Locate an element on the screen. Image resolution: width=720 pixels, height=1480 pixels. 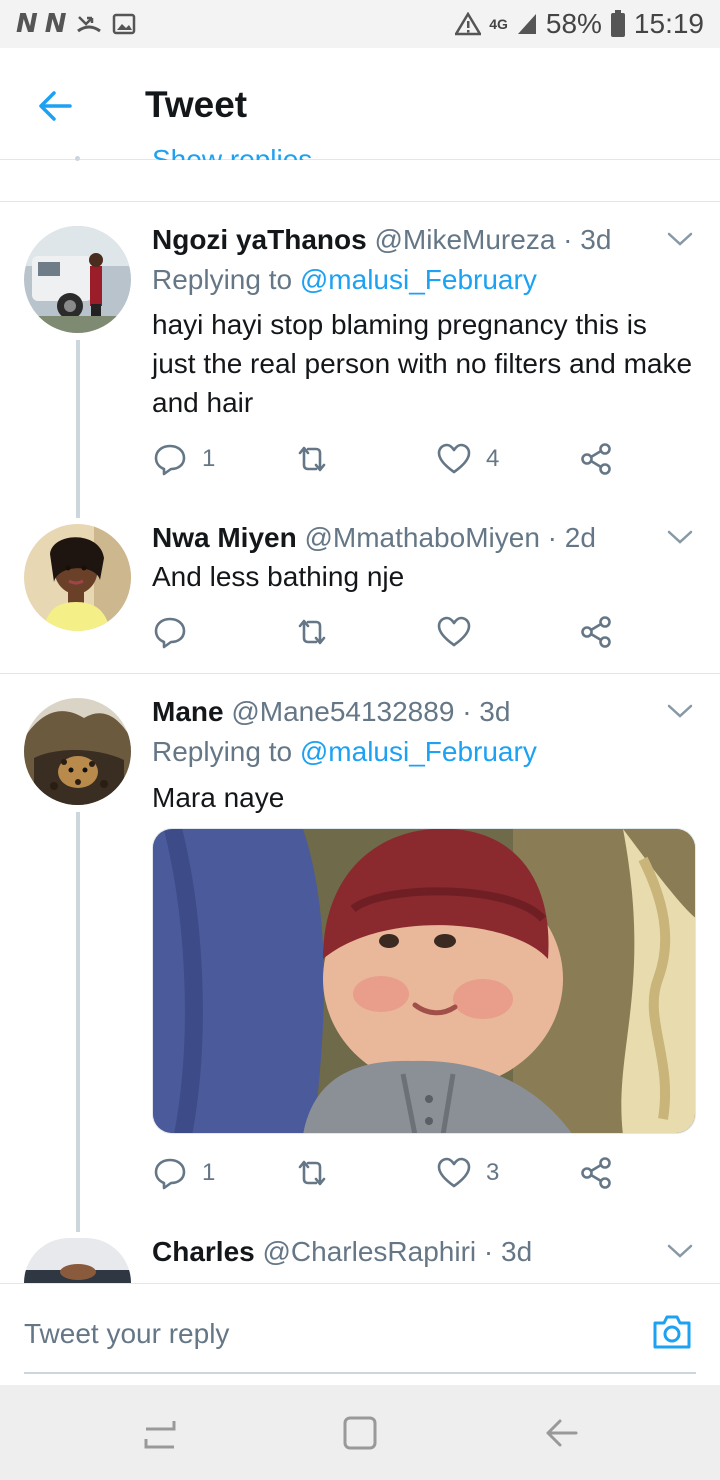
author-name: Charles is located at coordinates (203, 1251).